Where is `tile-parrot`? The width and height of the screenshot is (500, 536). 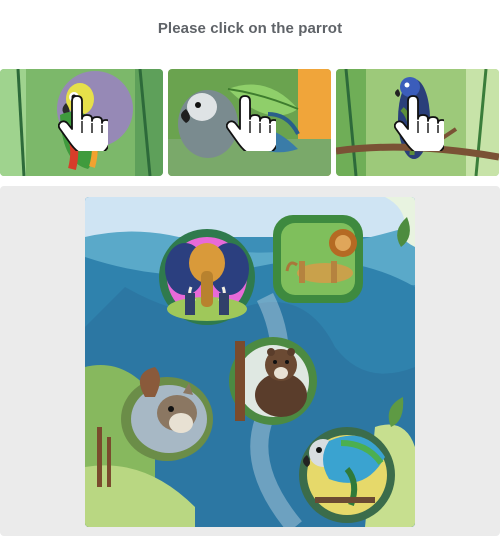 tile-parrot is located at coordinates (347, 475).